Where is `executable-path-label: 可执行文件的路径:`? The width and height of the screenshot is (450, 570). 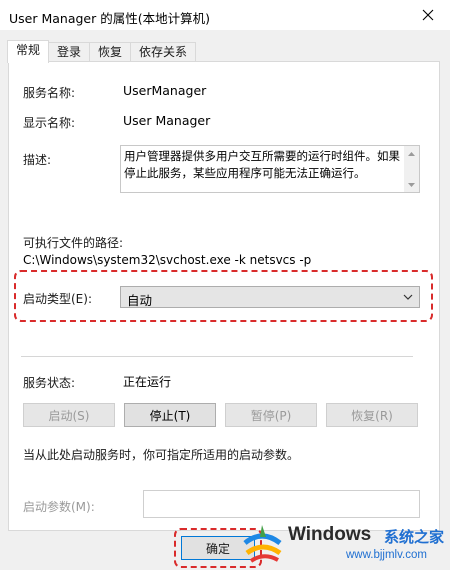
executable-path-label: 可执行文件的路径: is located at coordinates (73, 243).